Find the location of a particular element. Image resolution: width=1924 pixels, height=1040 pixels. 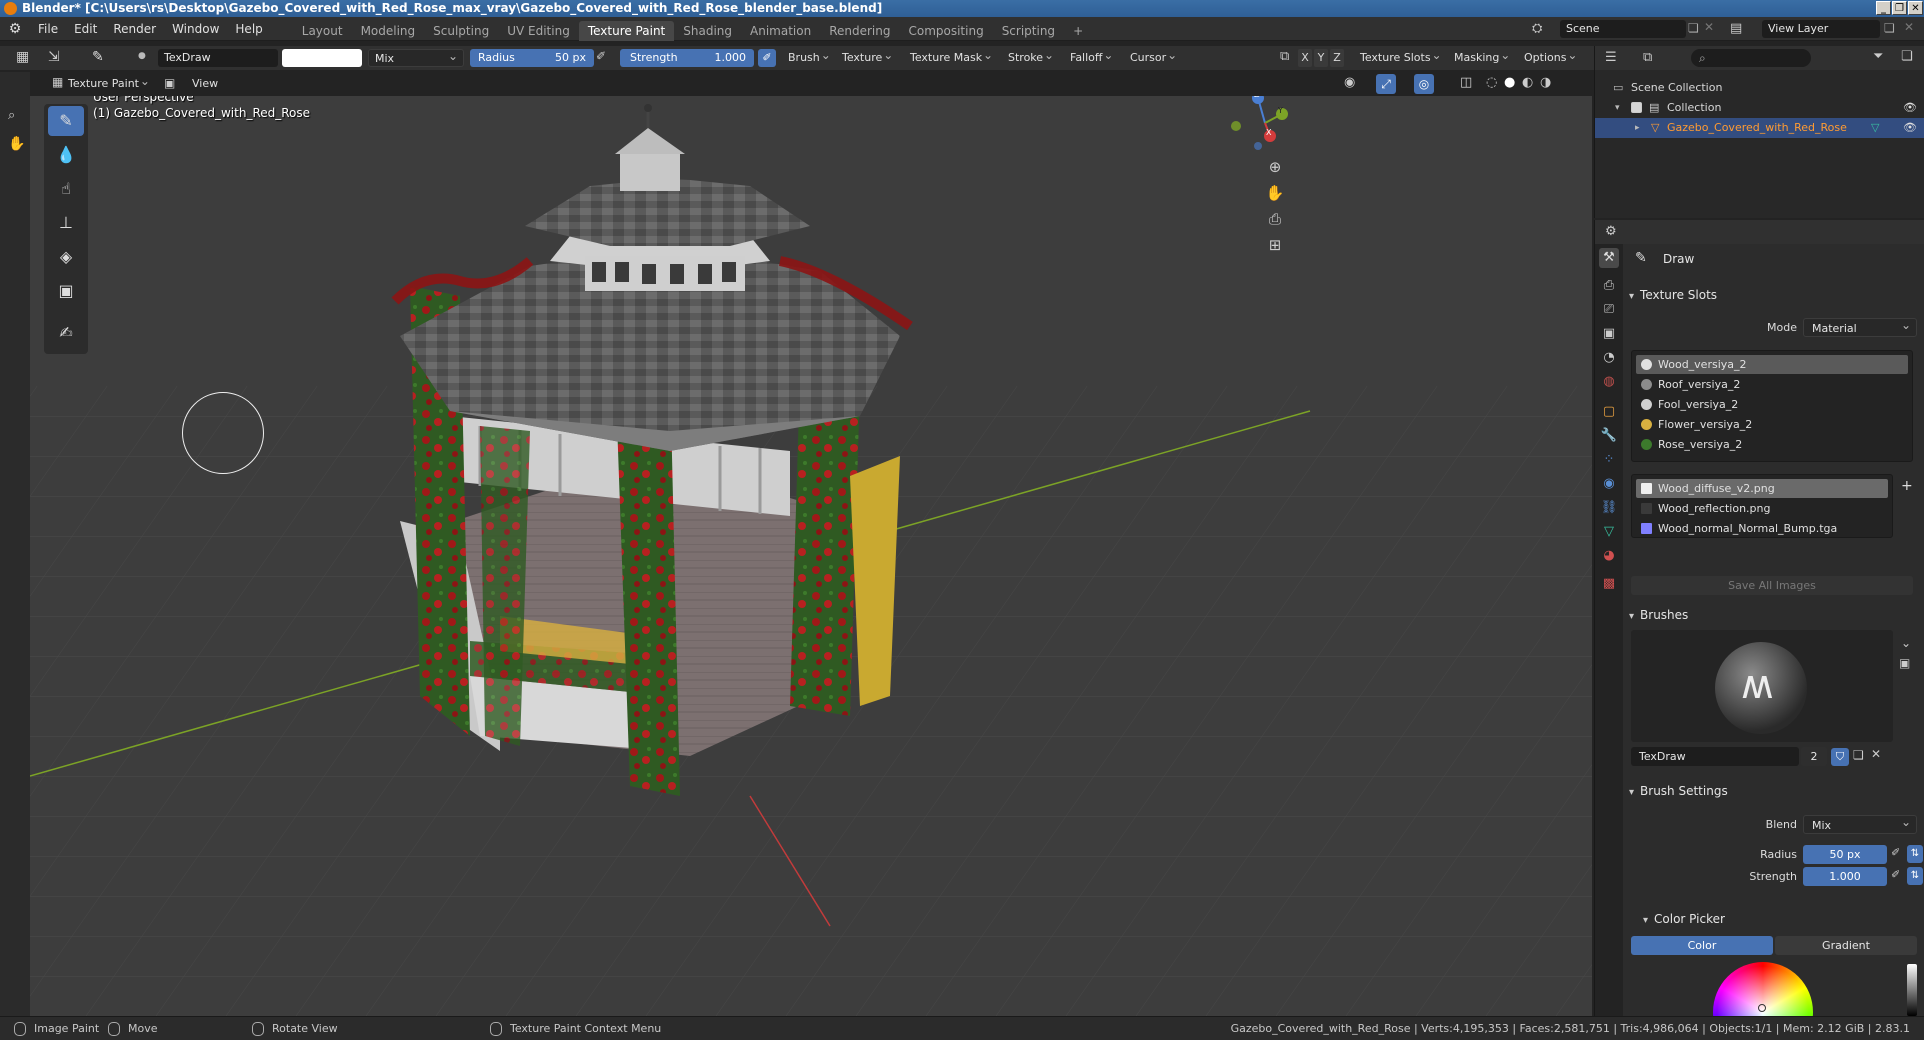

radius-field: 50 px is located at coordinates (1845, 854).